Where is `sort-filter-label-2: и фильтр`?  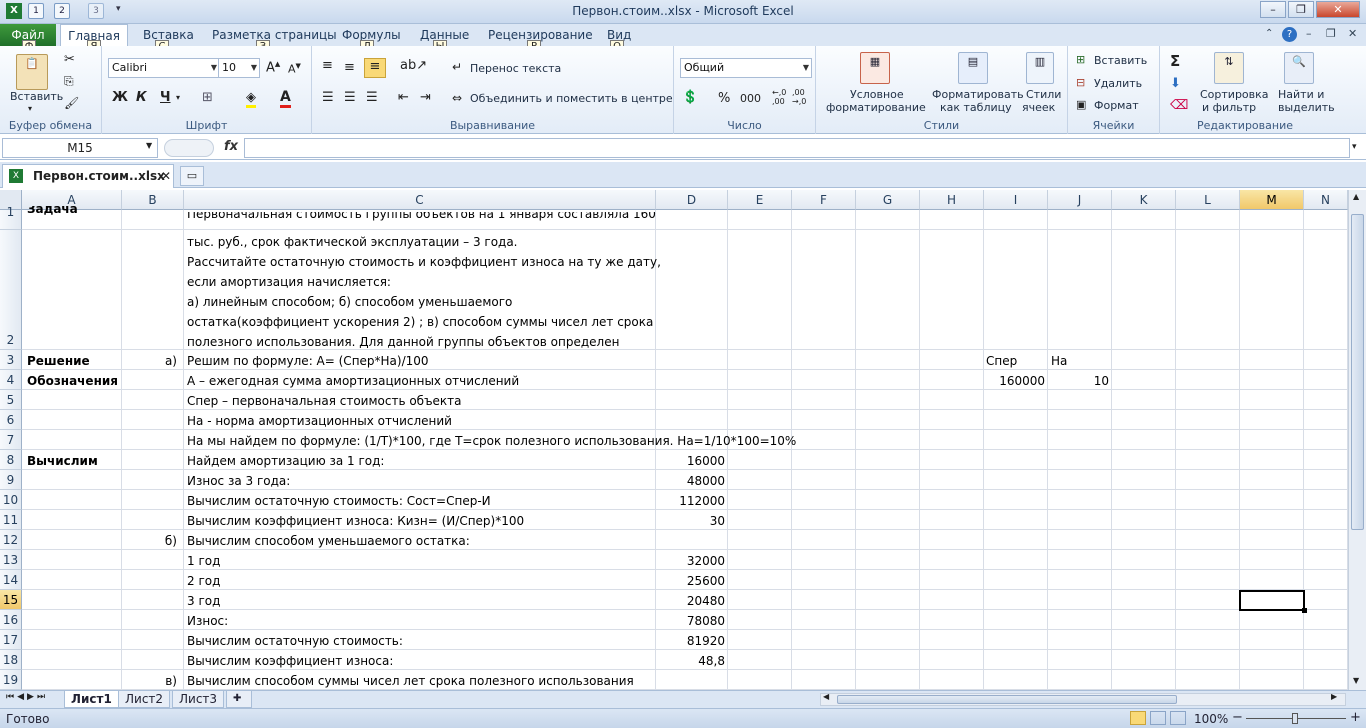
sort-filter-label-2: и фильтр is located at coordinates (1229, 107).